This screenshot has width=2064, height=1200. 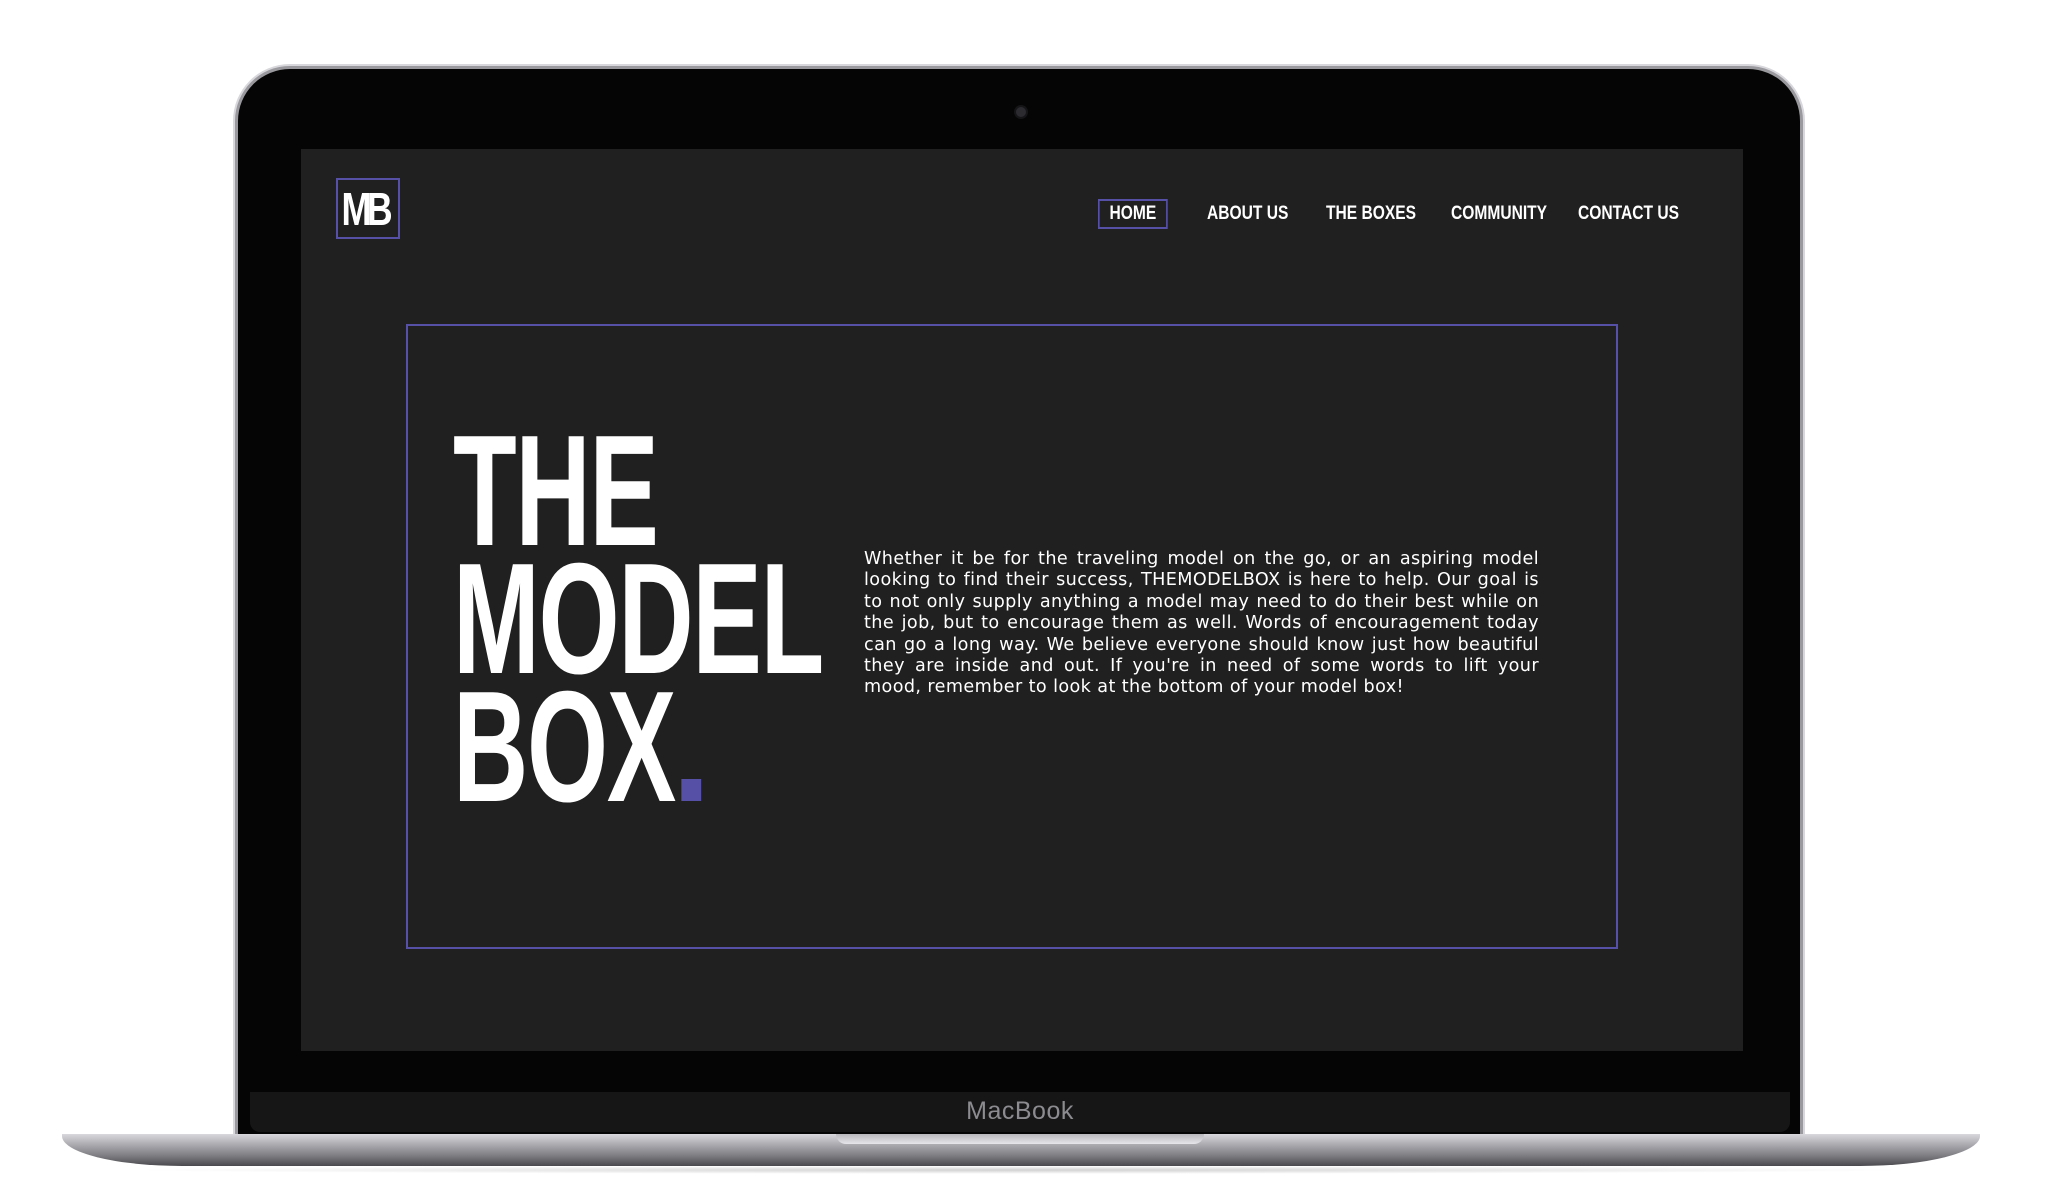 I want to click on nav-item-about-us: ABOUT US, so click(x=1247, y=214).